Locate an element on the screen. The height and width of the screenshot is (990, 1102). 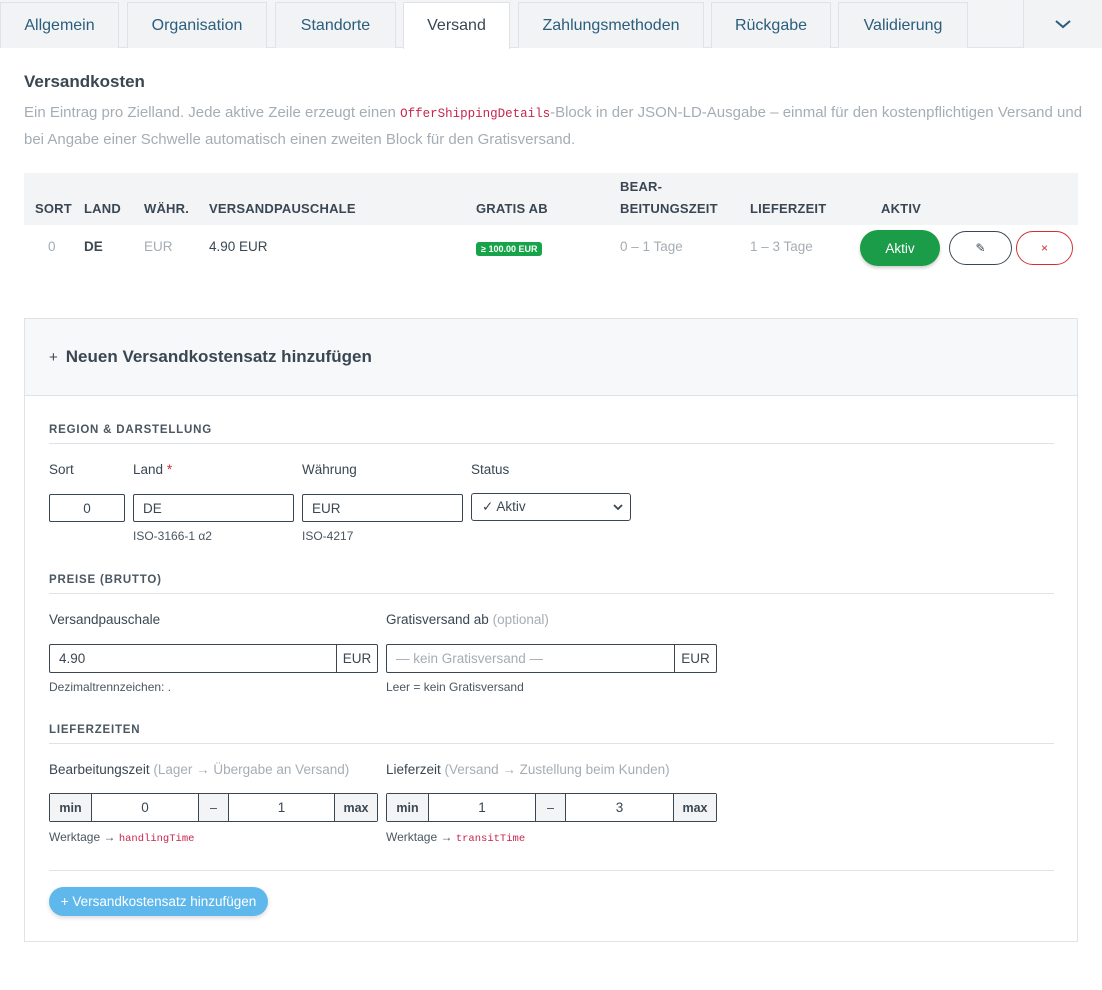
col-sort: SORT is located at coordinates (53, 208).